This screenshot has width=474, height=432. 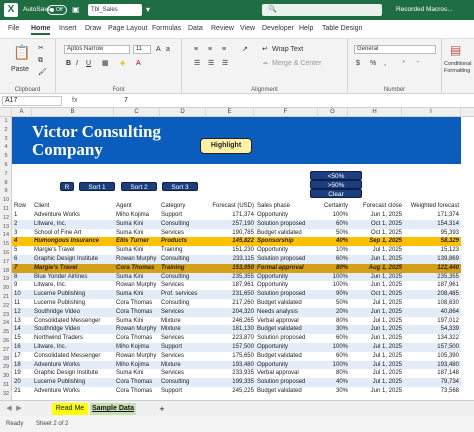 What do you see at coordinates (375, 112) in the screenshot?
I see `column-header: H` at bounding box center [375, 112].